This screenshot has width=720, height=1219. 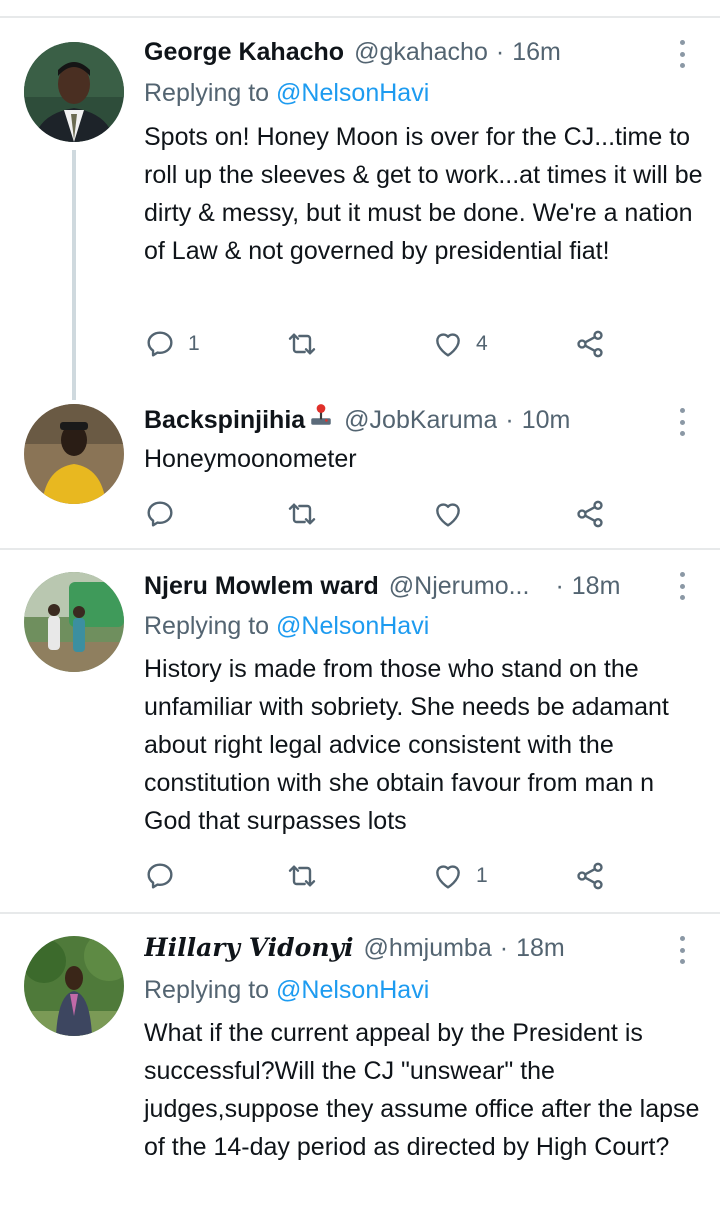 I want to click on tweet-header: Hillary Vidonyi @hmjumba · 18m, so click(x=400, y=948).